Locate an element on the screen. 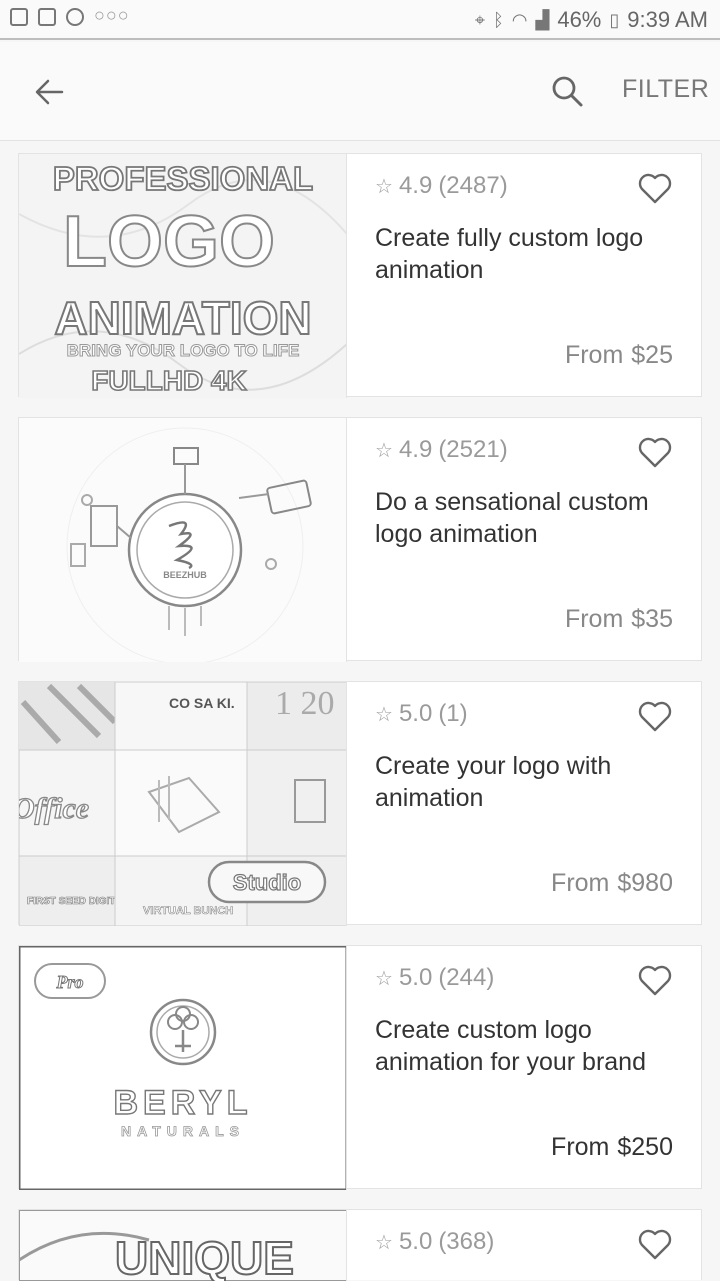  location-icon: ⌖ is located at coordinates (479, 19).